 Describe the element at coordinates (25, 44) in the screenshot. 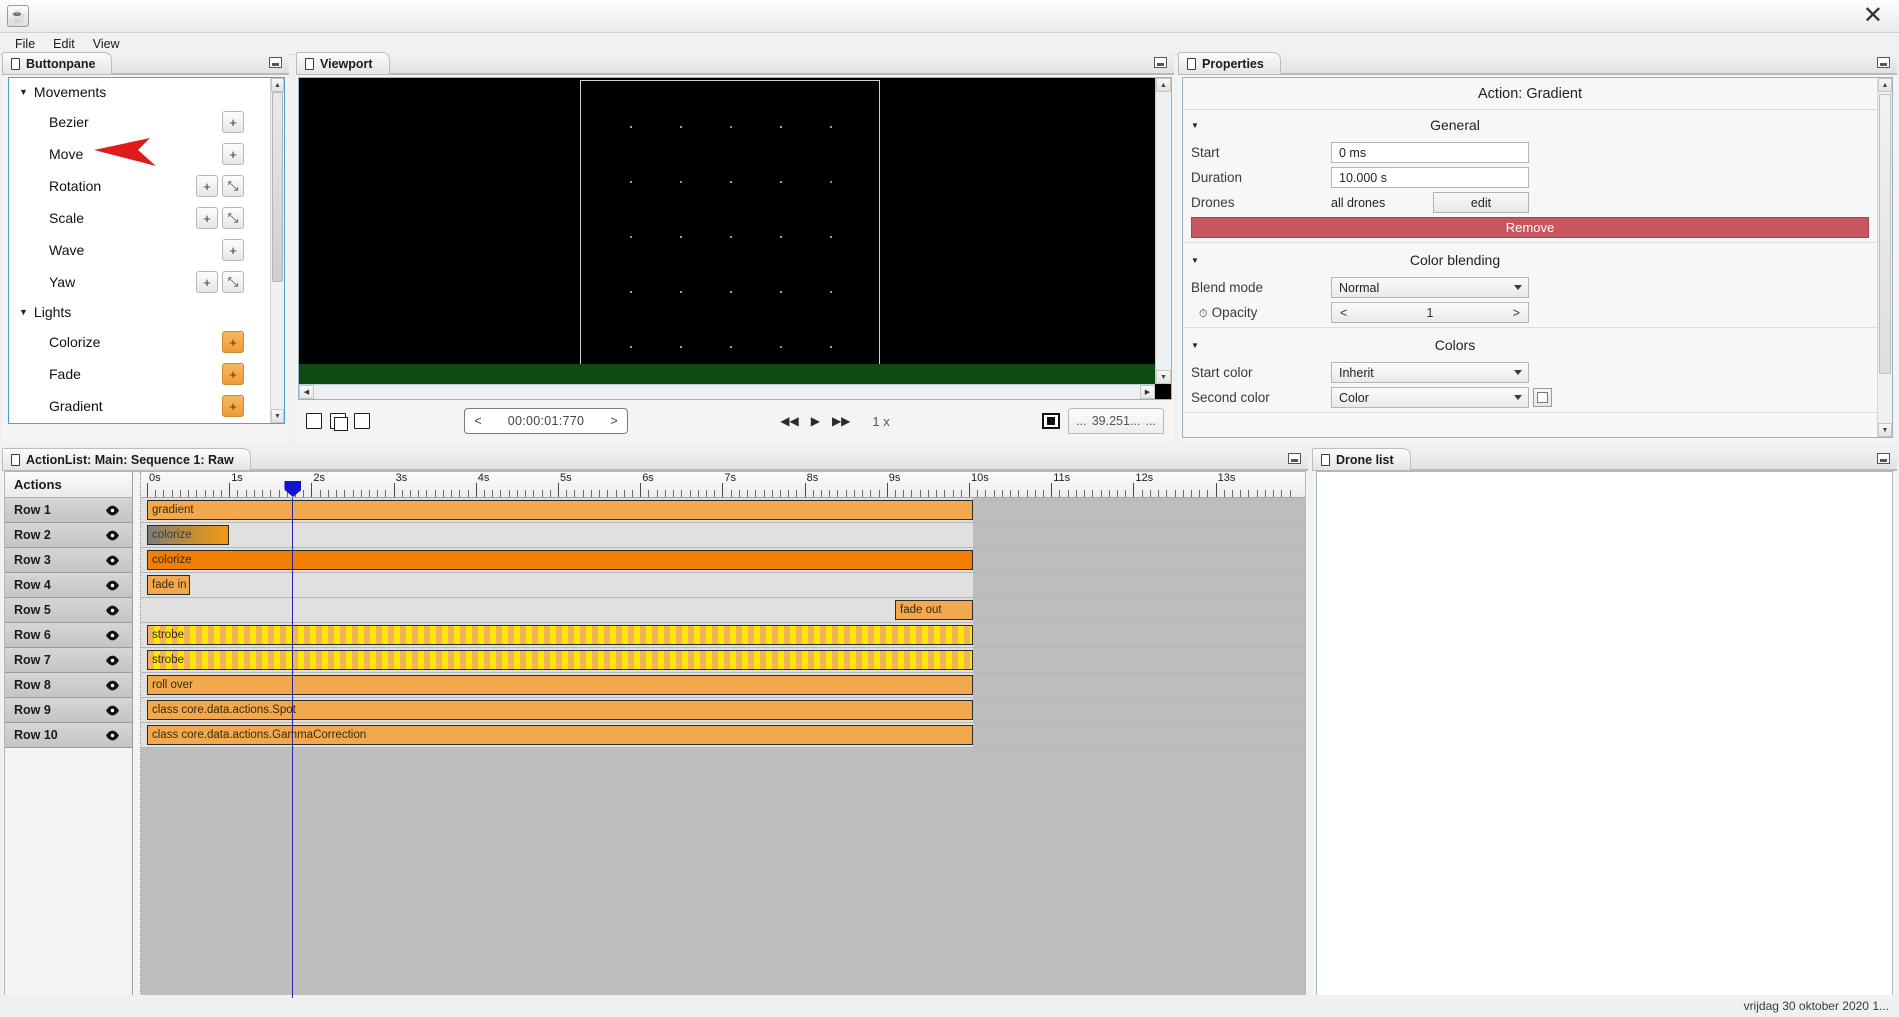

I see `menu-file: File` at that location.